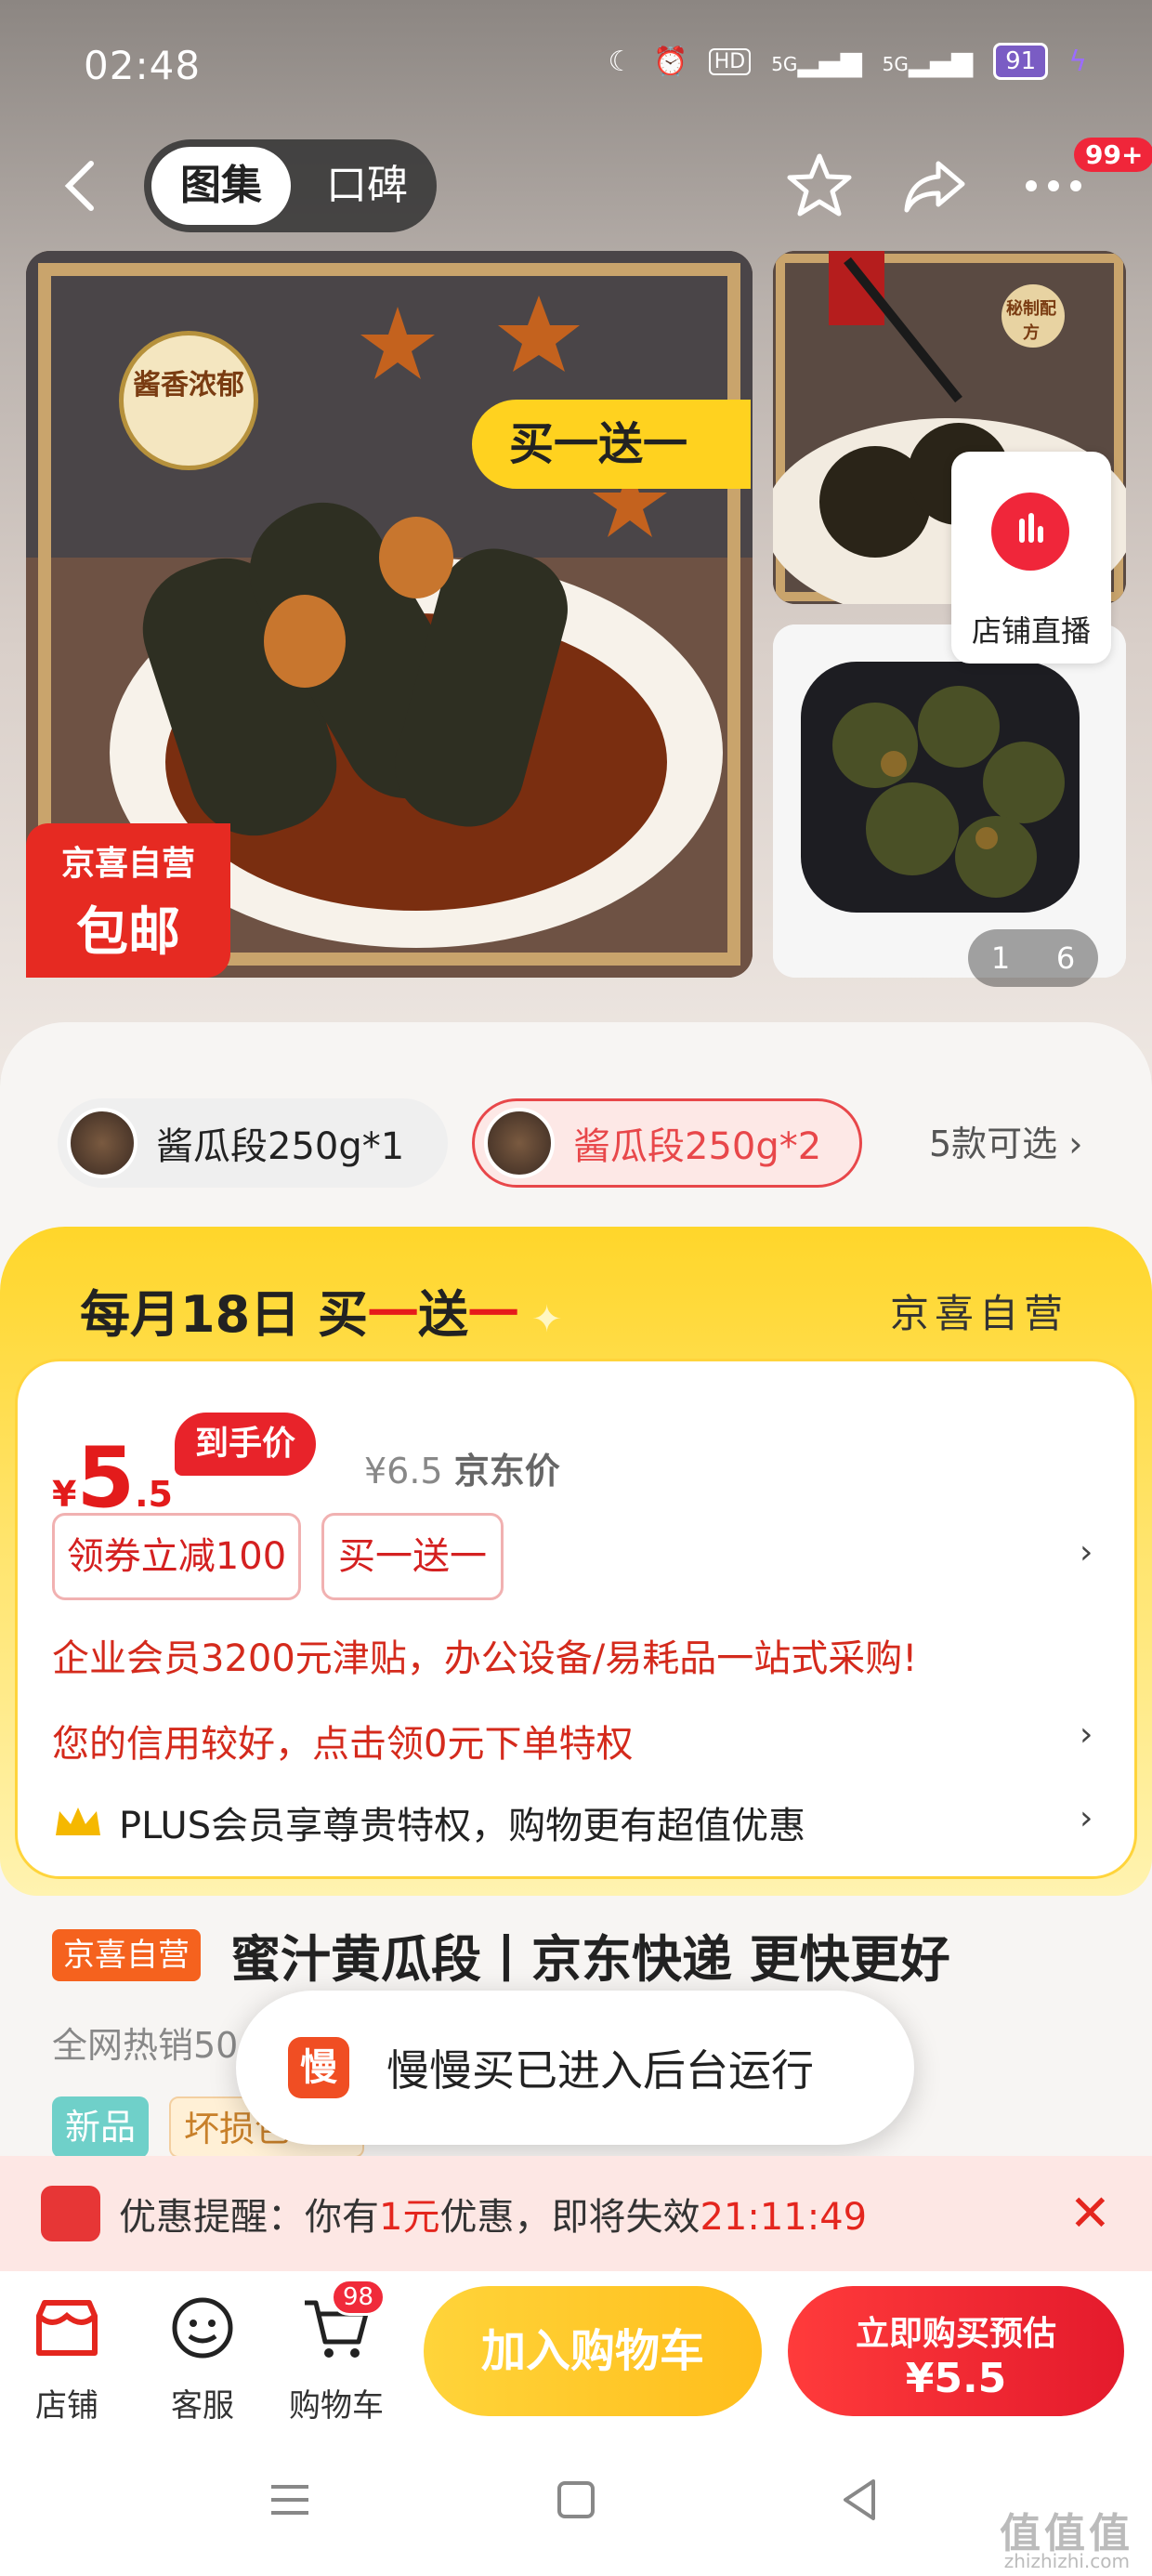 The image size is (1152, 2576). Describe the element at coordinates (126, 1955) in the screenshot. I see `jingxi-self-tag: 京喜自营` at that location.